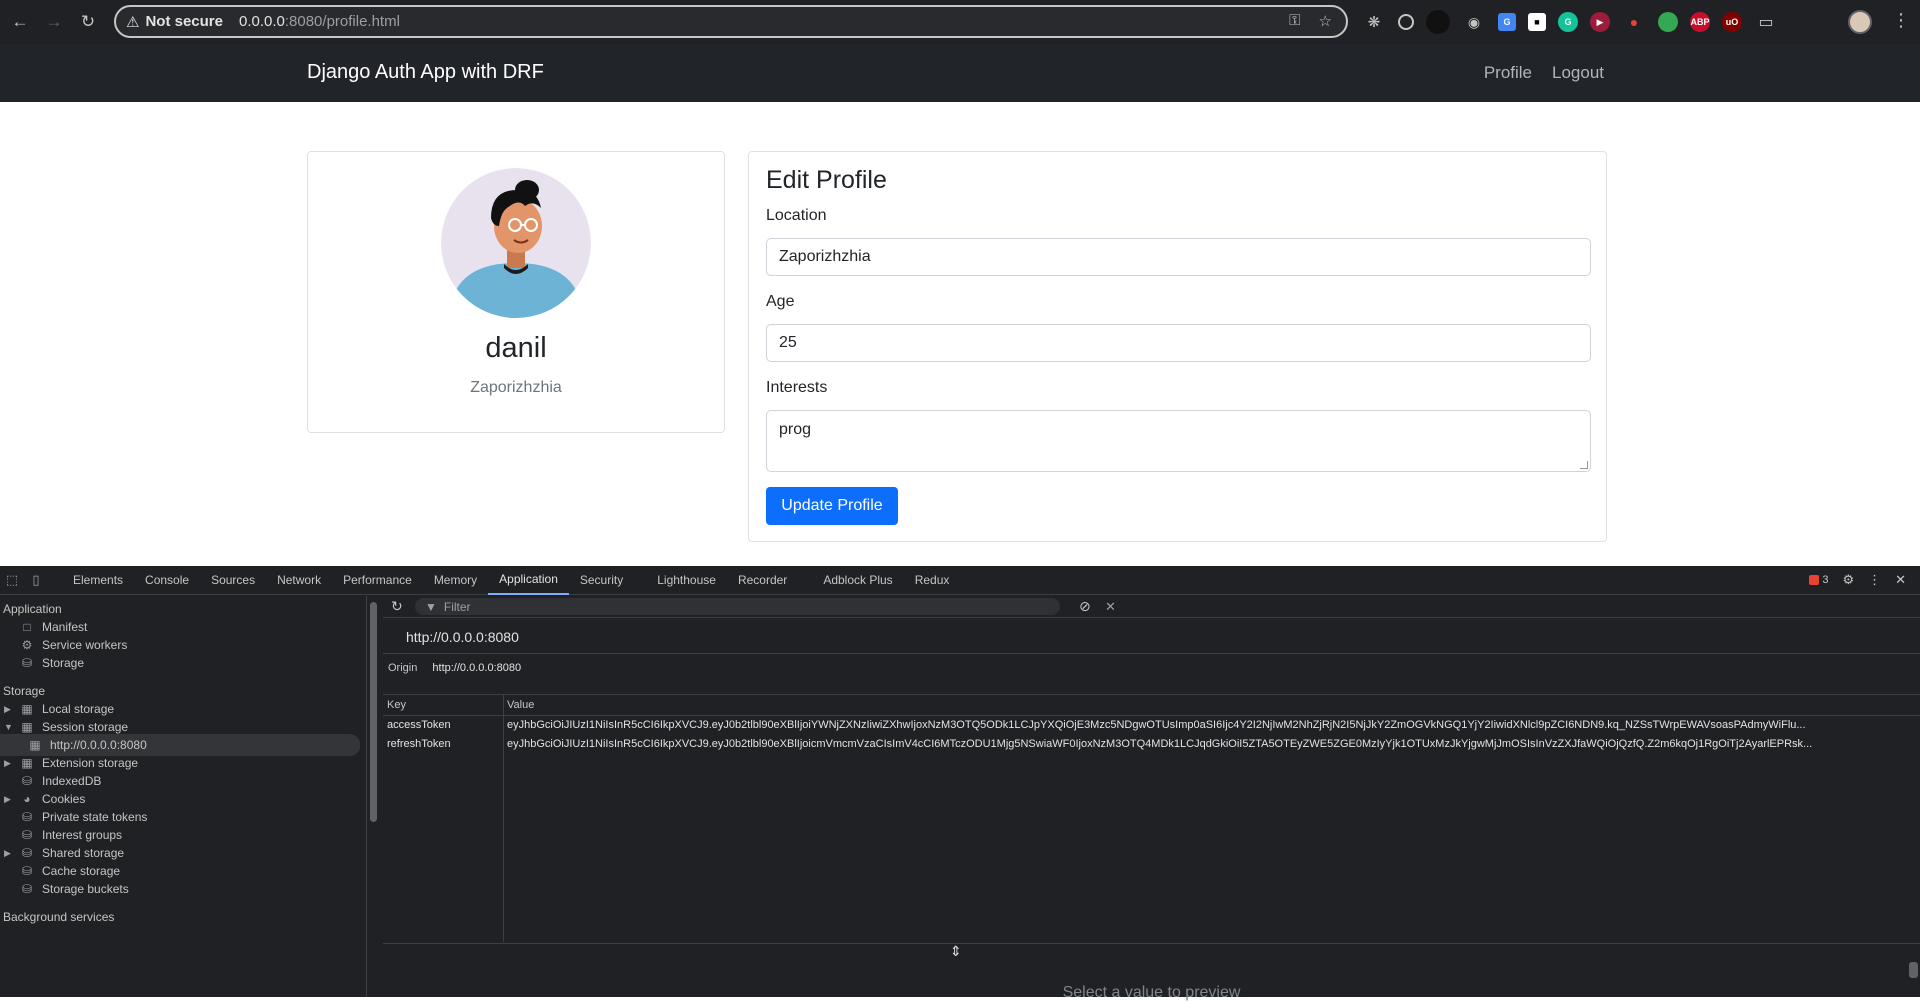 This screenshot has height=1002, width=1920. What do you see at coordinates (54, 22) in the screenshot?
I see `forward-icon: →` at bounding box center [54, 22].